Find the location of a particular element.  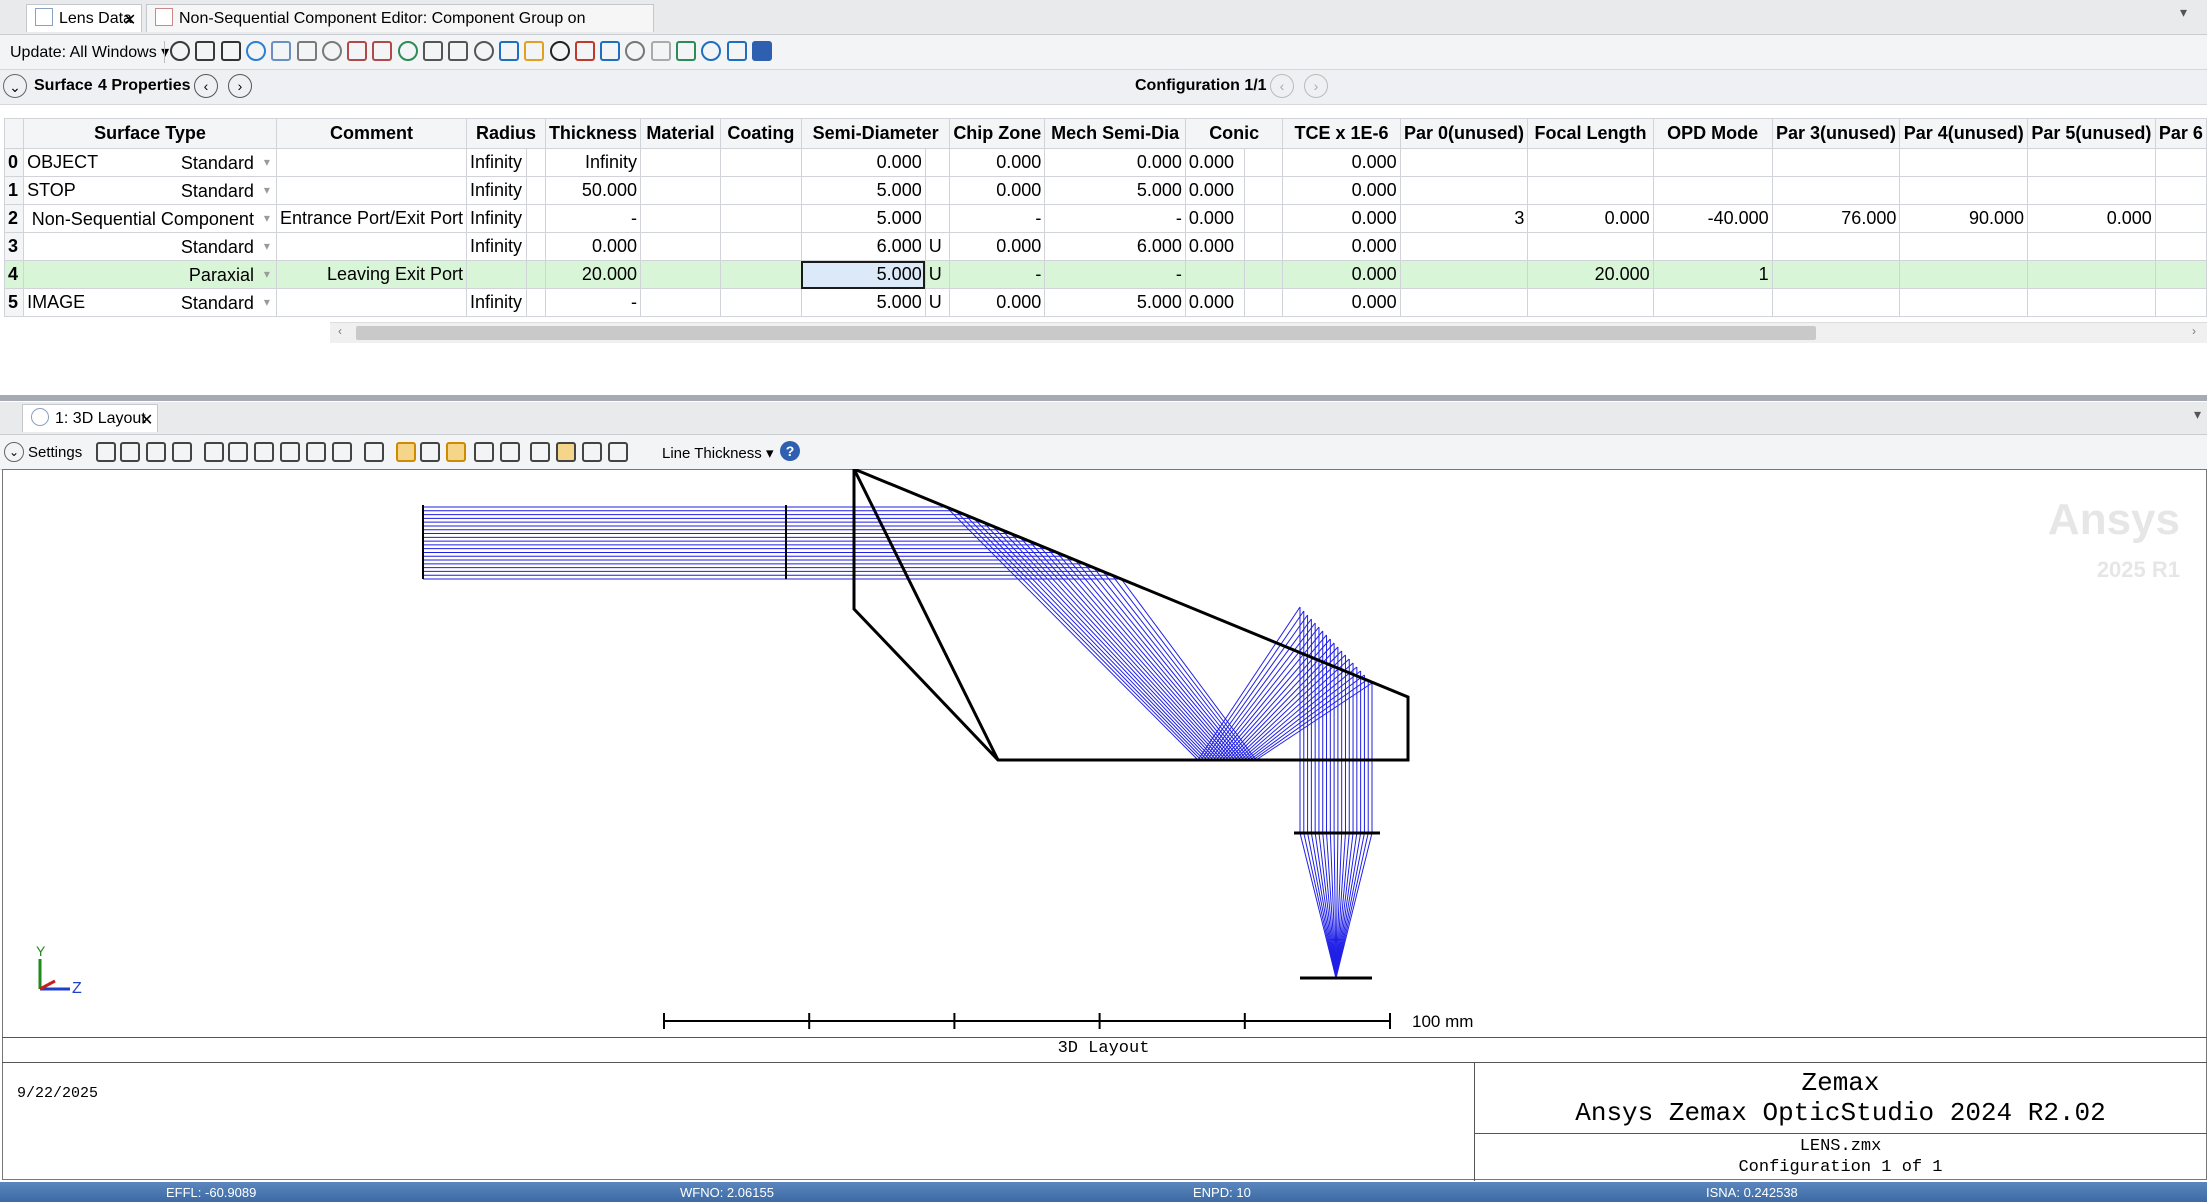

panel-splitter is located at coordinates (1103, 398).